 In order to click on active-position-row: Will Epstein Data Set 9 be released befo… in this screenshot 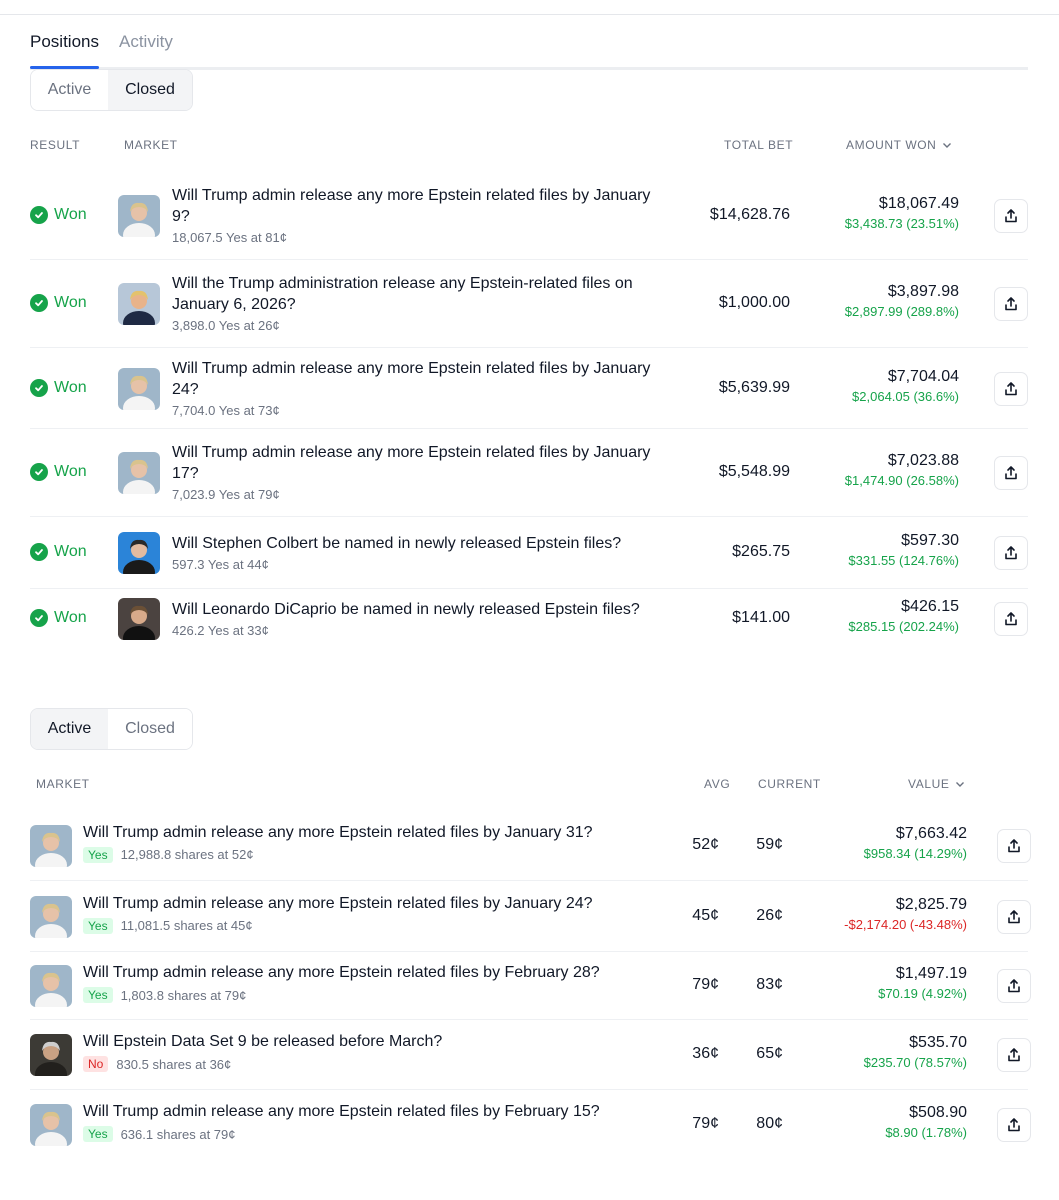, I will do `click(530, 1055)`.